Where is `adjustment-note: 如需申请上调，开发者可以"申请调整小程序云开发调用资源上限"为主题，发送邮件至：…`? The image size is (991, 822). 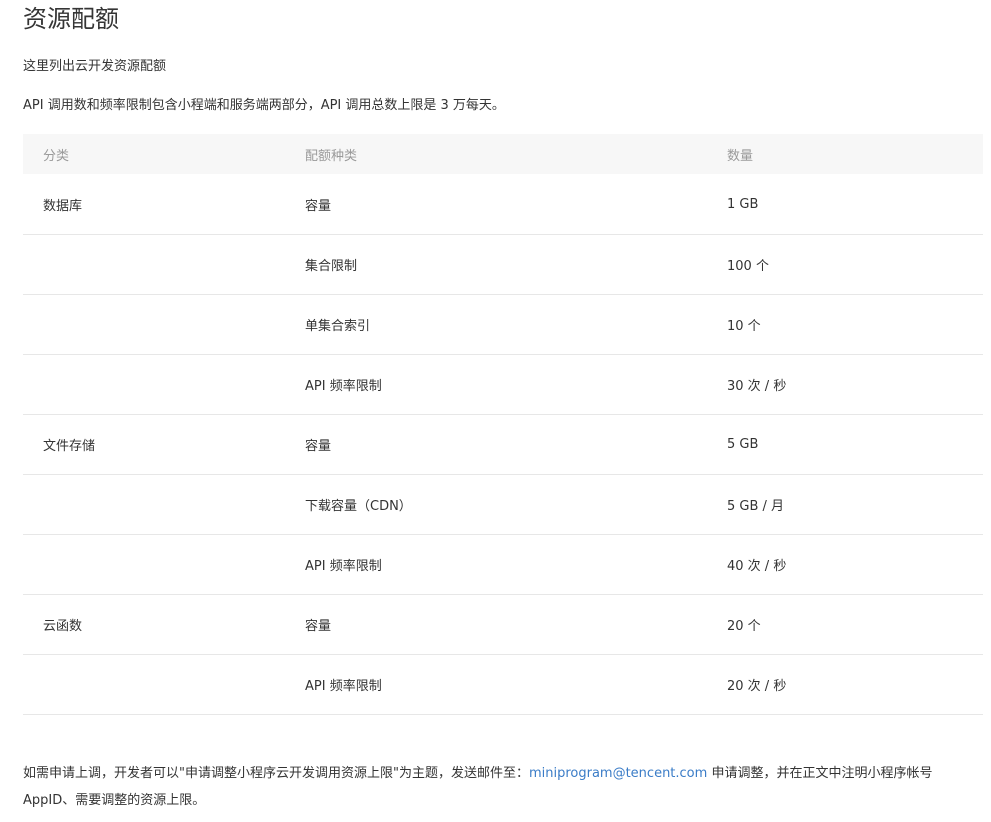
adjustment-note: 如需申请上调，开发者可以"申请调整小程序云开发调用资源上限"为主题，发送邮件至：… is located at coordinates (504, 787).